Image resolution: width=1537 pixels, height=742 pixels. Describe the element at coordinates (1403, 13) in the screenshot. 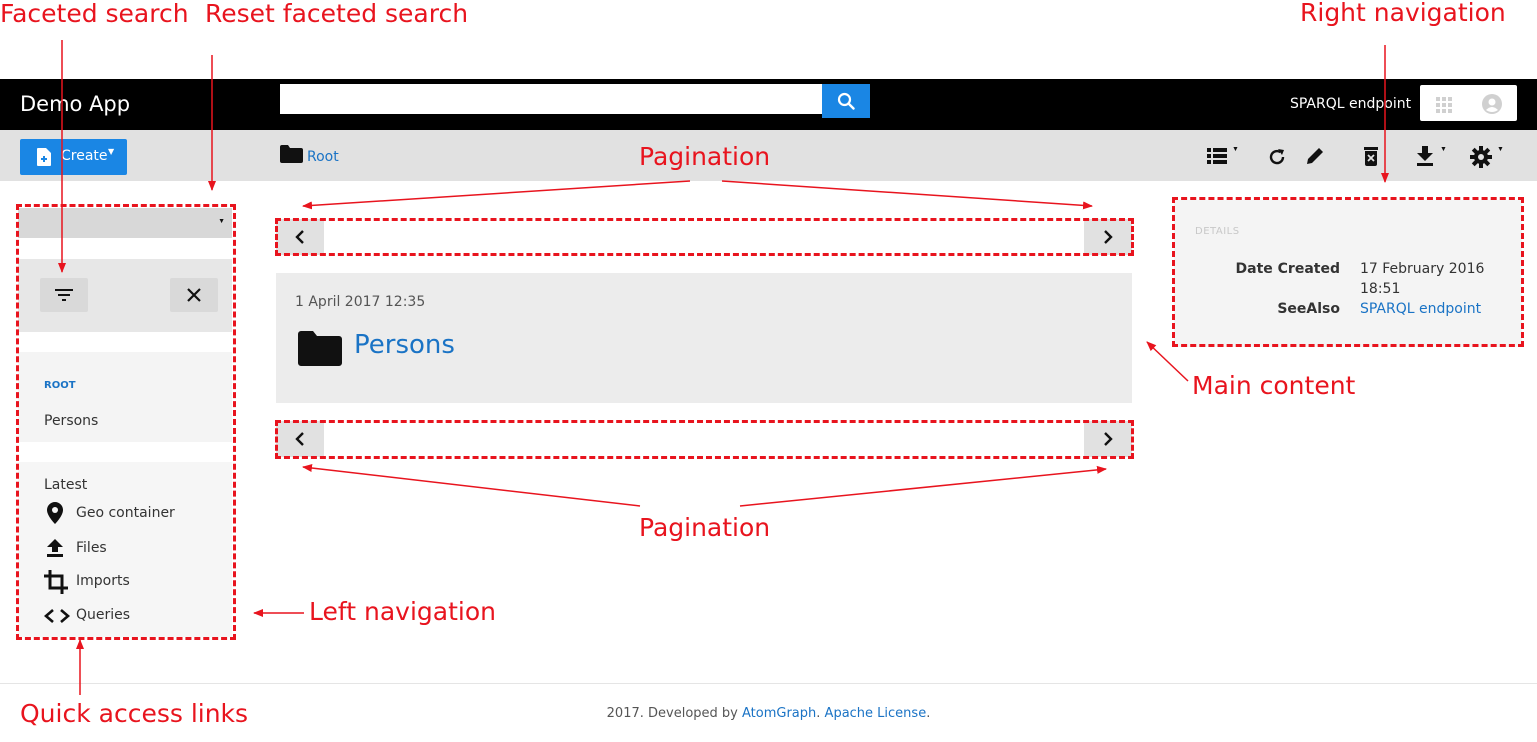

I see `right-navigation-annotation: Right navigation` at that location.